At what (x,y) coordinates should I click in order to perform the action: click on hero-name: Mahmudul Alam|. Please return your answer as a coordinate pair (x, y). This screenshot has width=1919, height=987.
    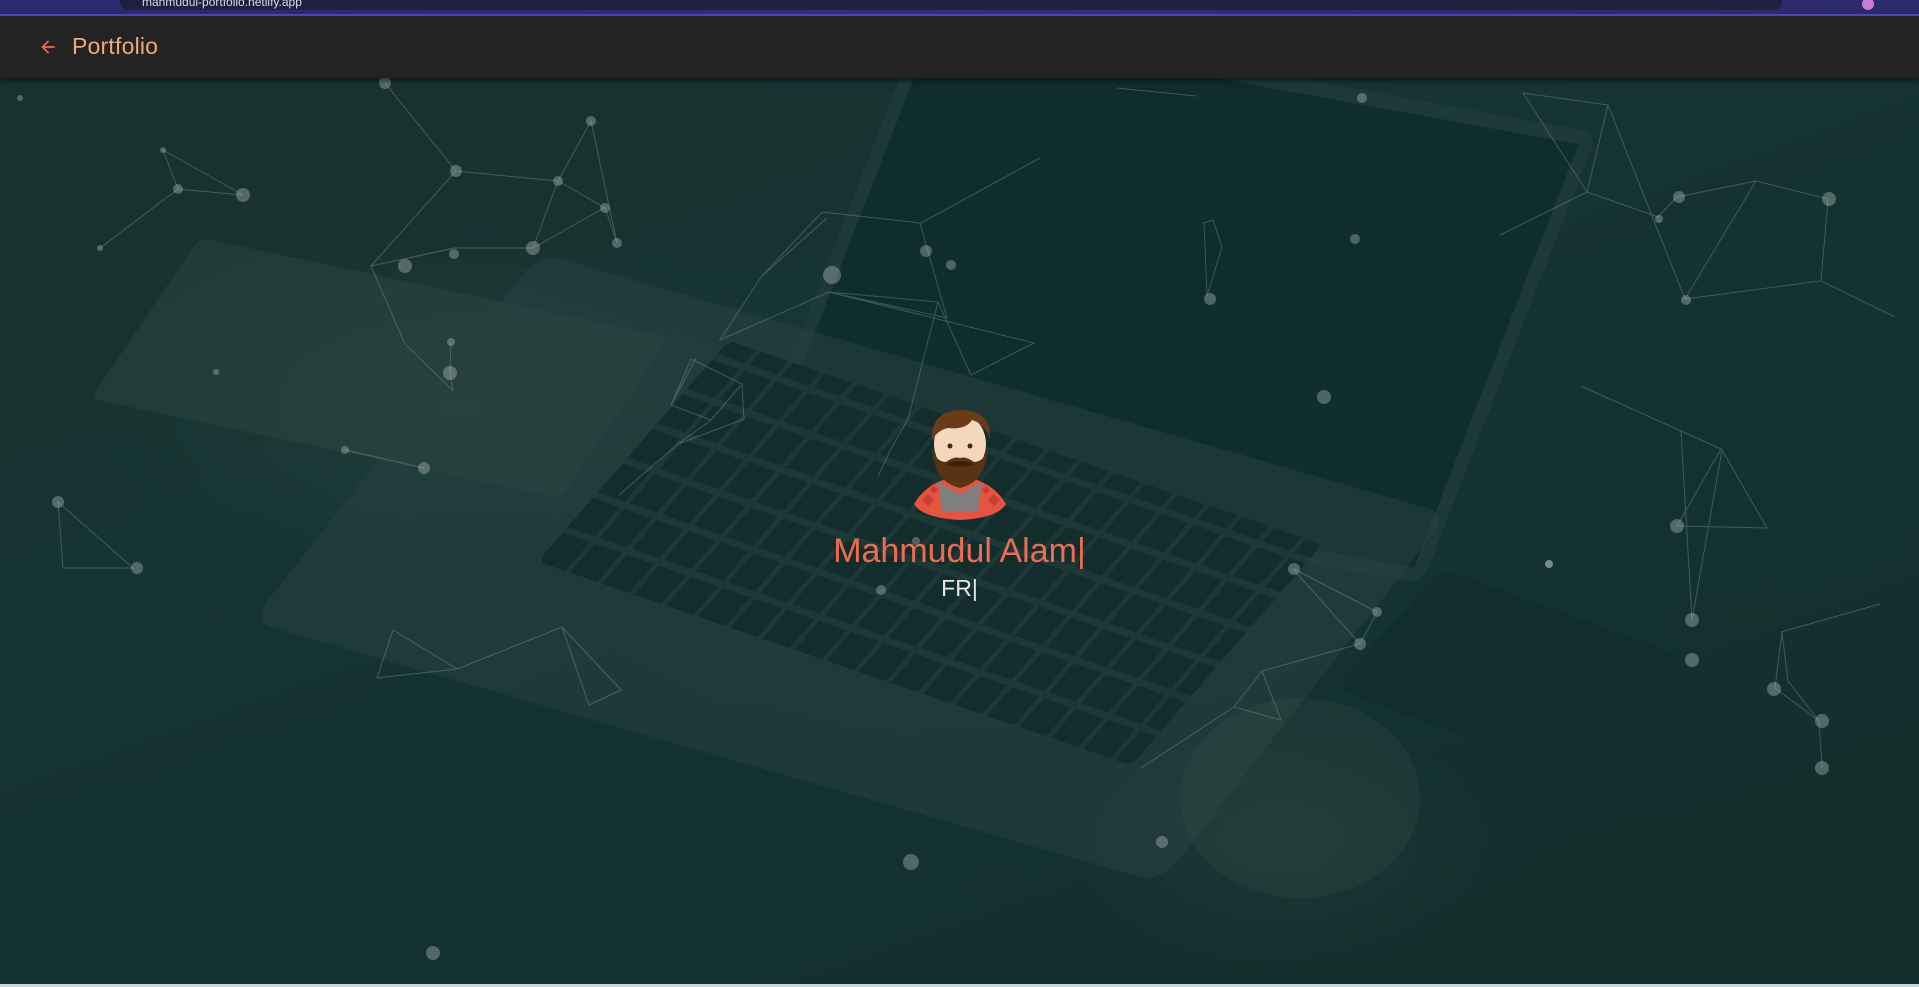
    Looking at the image, I should click on (959, 551).